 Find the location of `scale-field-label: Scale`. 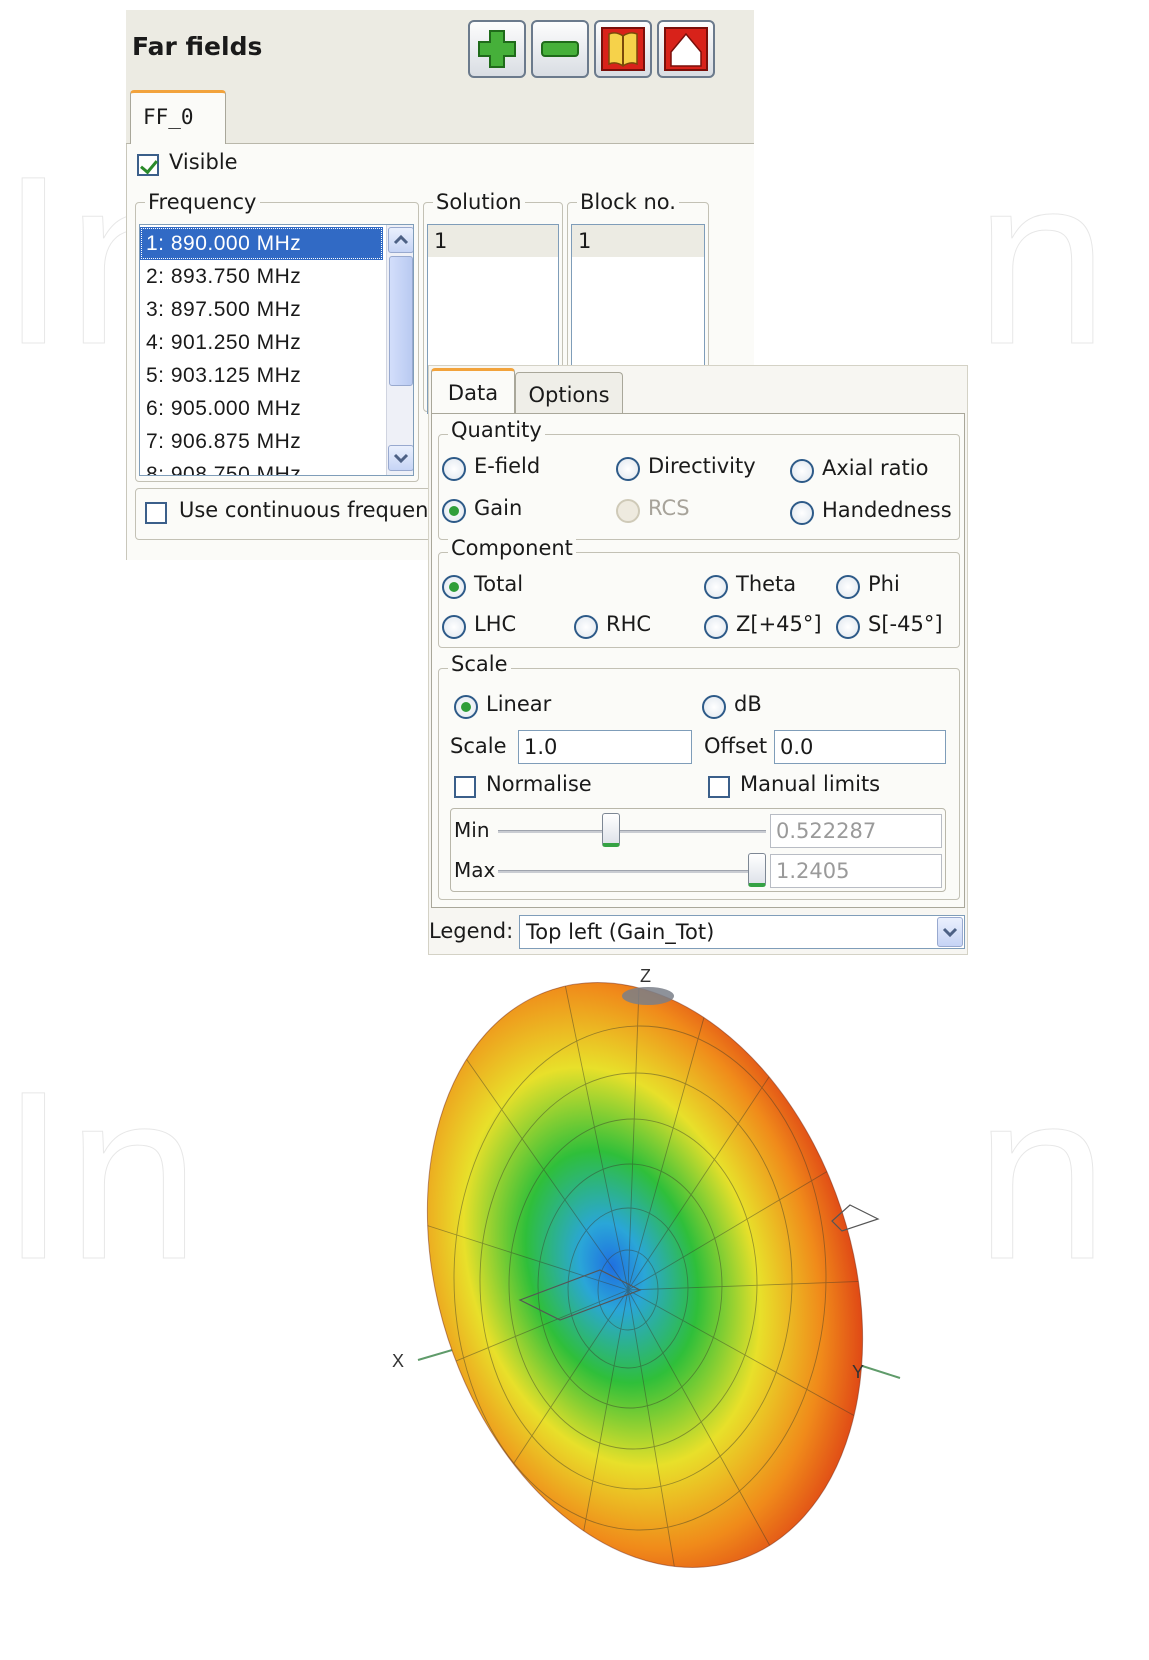

scale-field-label: Scale is located at coordinates (478, 746).